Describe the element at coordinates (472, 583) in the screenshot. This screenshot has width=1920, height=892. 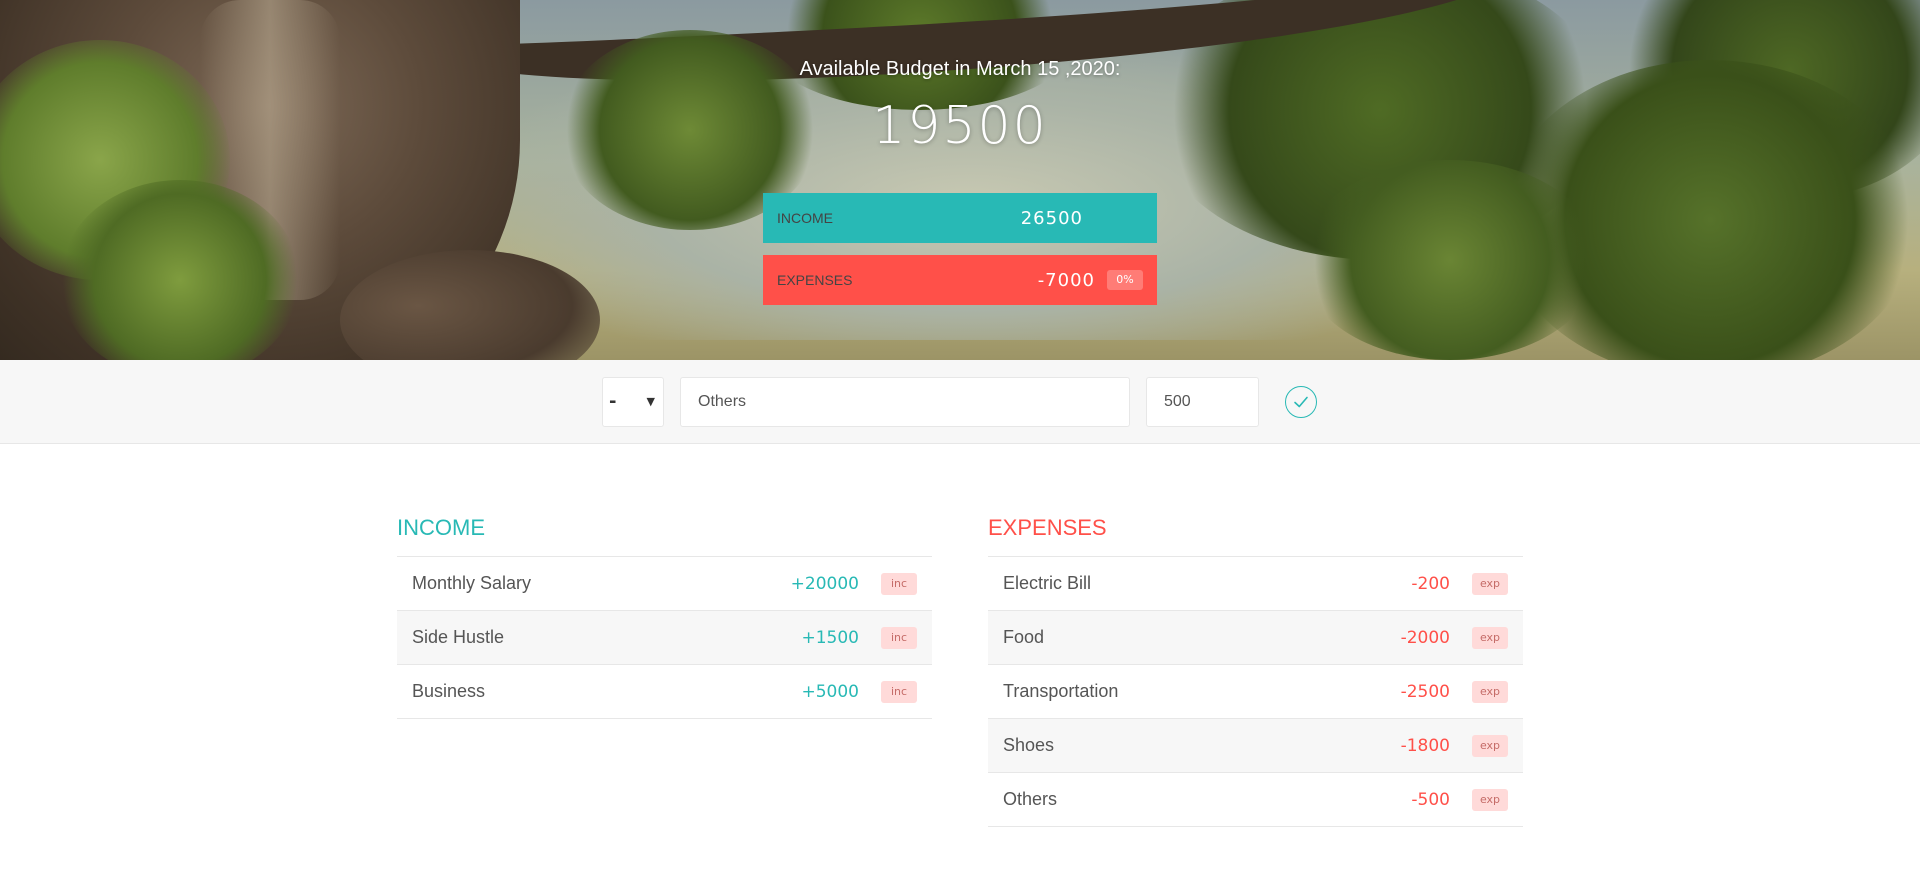
I see `item-description: Monthly Salary` at that location.